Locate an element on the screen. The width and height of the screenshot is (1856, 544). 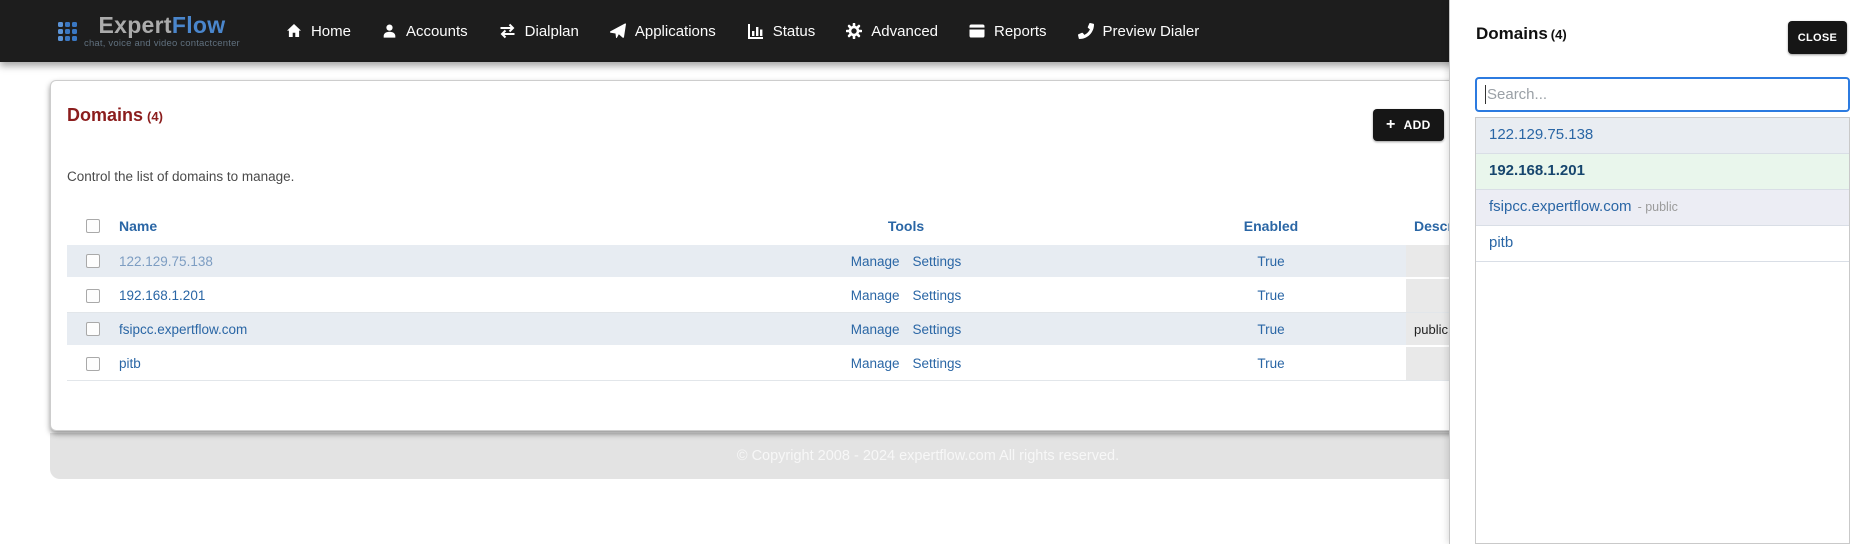
paper-plane-icon is located at coordinates (617, 31).